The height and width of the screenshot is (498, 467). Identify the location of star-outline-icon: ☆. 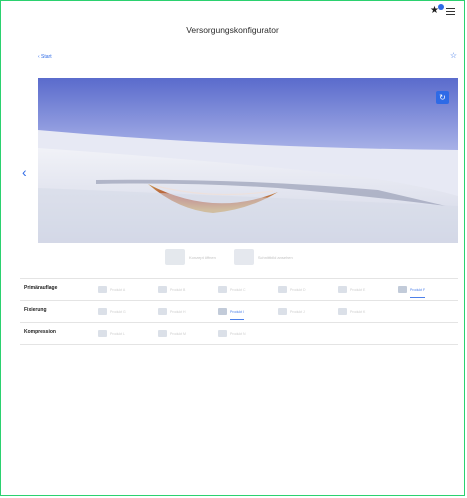
(453, 55).